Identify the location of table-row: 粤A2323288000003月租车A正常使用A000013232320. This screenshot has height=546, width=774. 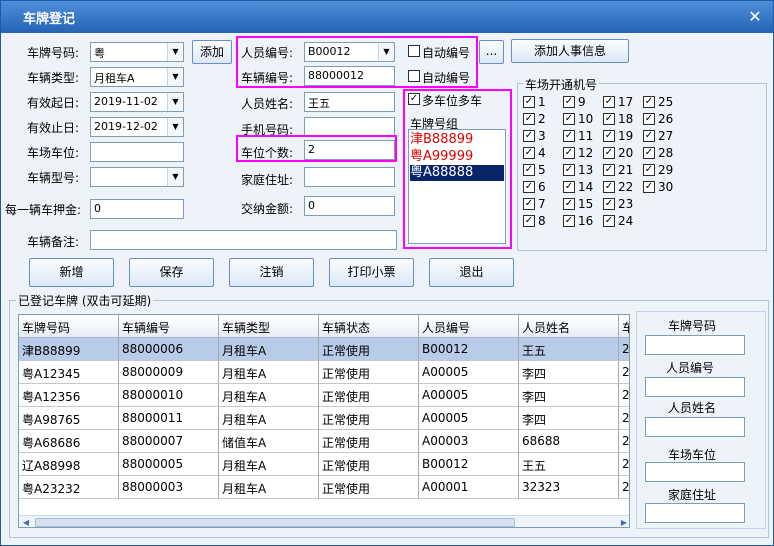
(324, 487).